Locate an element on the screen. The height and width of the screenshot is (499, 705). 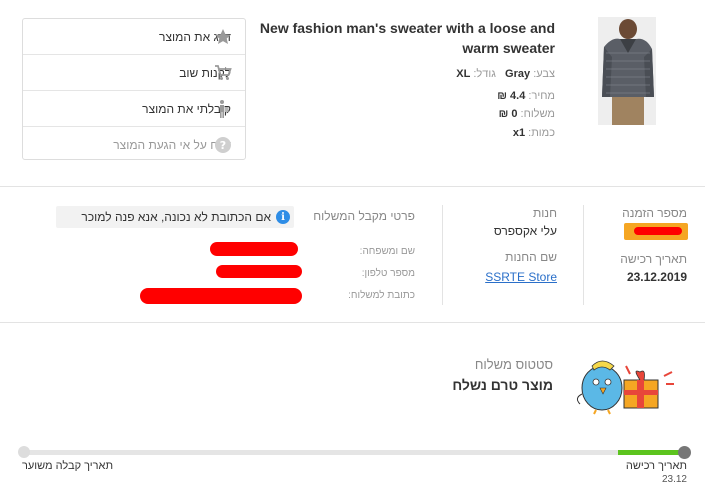
buy-again-button: לקנות שוב is located at coordinates (134, 73).